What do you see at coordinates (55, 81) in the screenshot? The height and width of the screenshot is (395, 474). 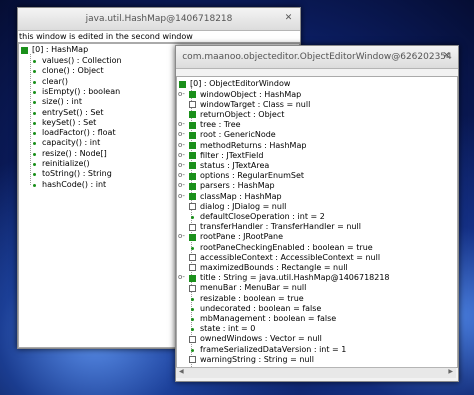 I see `method-label: clear()` at bounding box center [55, 81].